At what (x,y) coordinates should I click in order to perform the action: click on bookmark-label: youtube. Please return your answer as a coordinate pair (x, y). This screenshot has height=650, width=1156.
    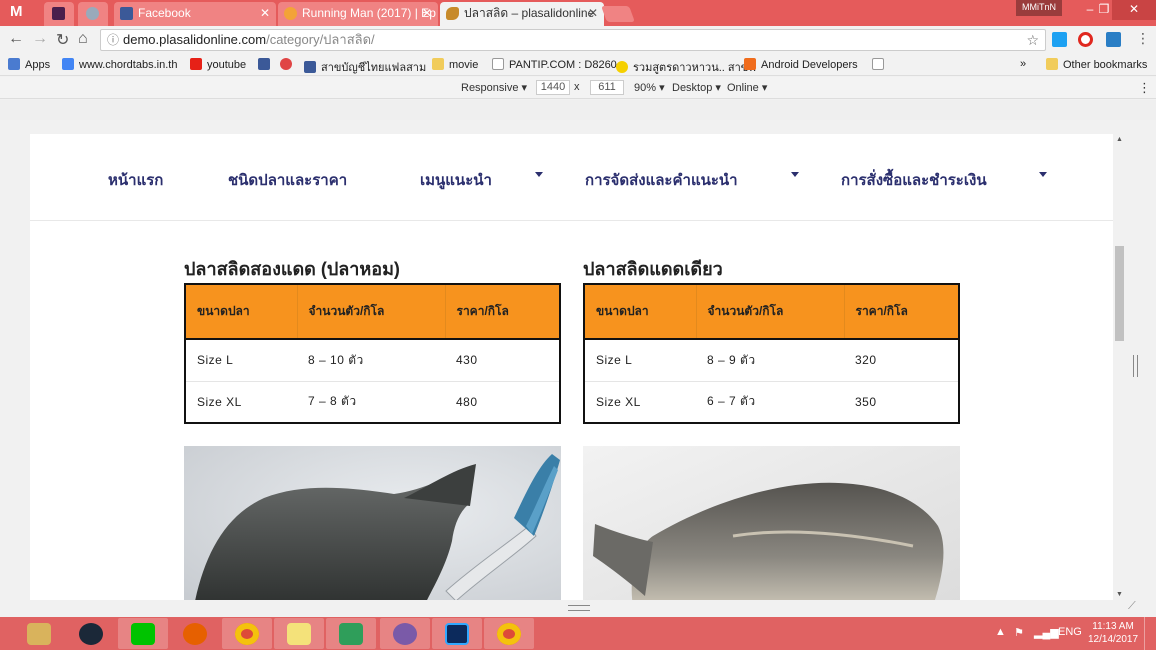
    Looking at the image, I should click on (227, 65).